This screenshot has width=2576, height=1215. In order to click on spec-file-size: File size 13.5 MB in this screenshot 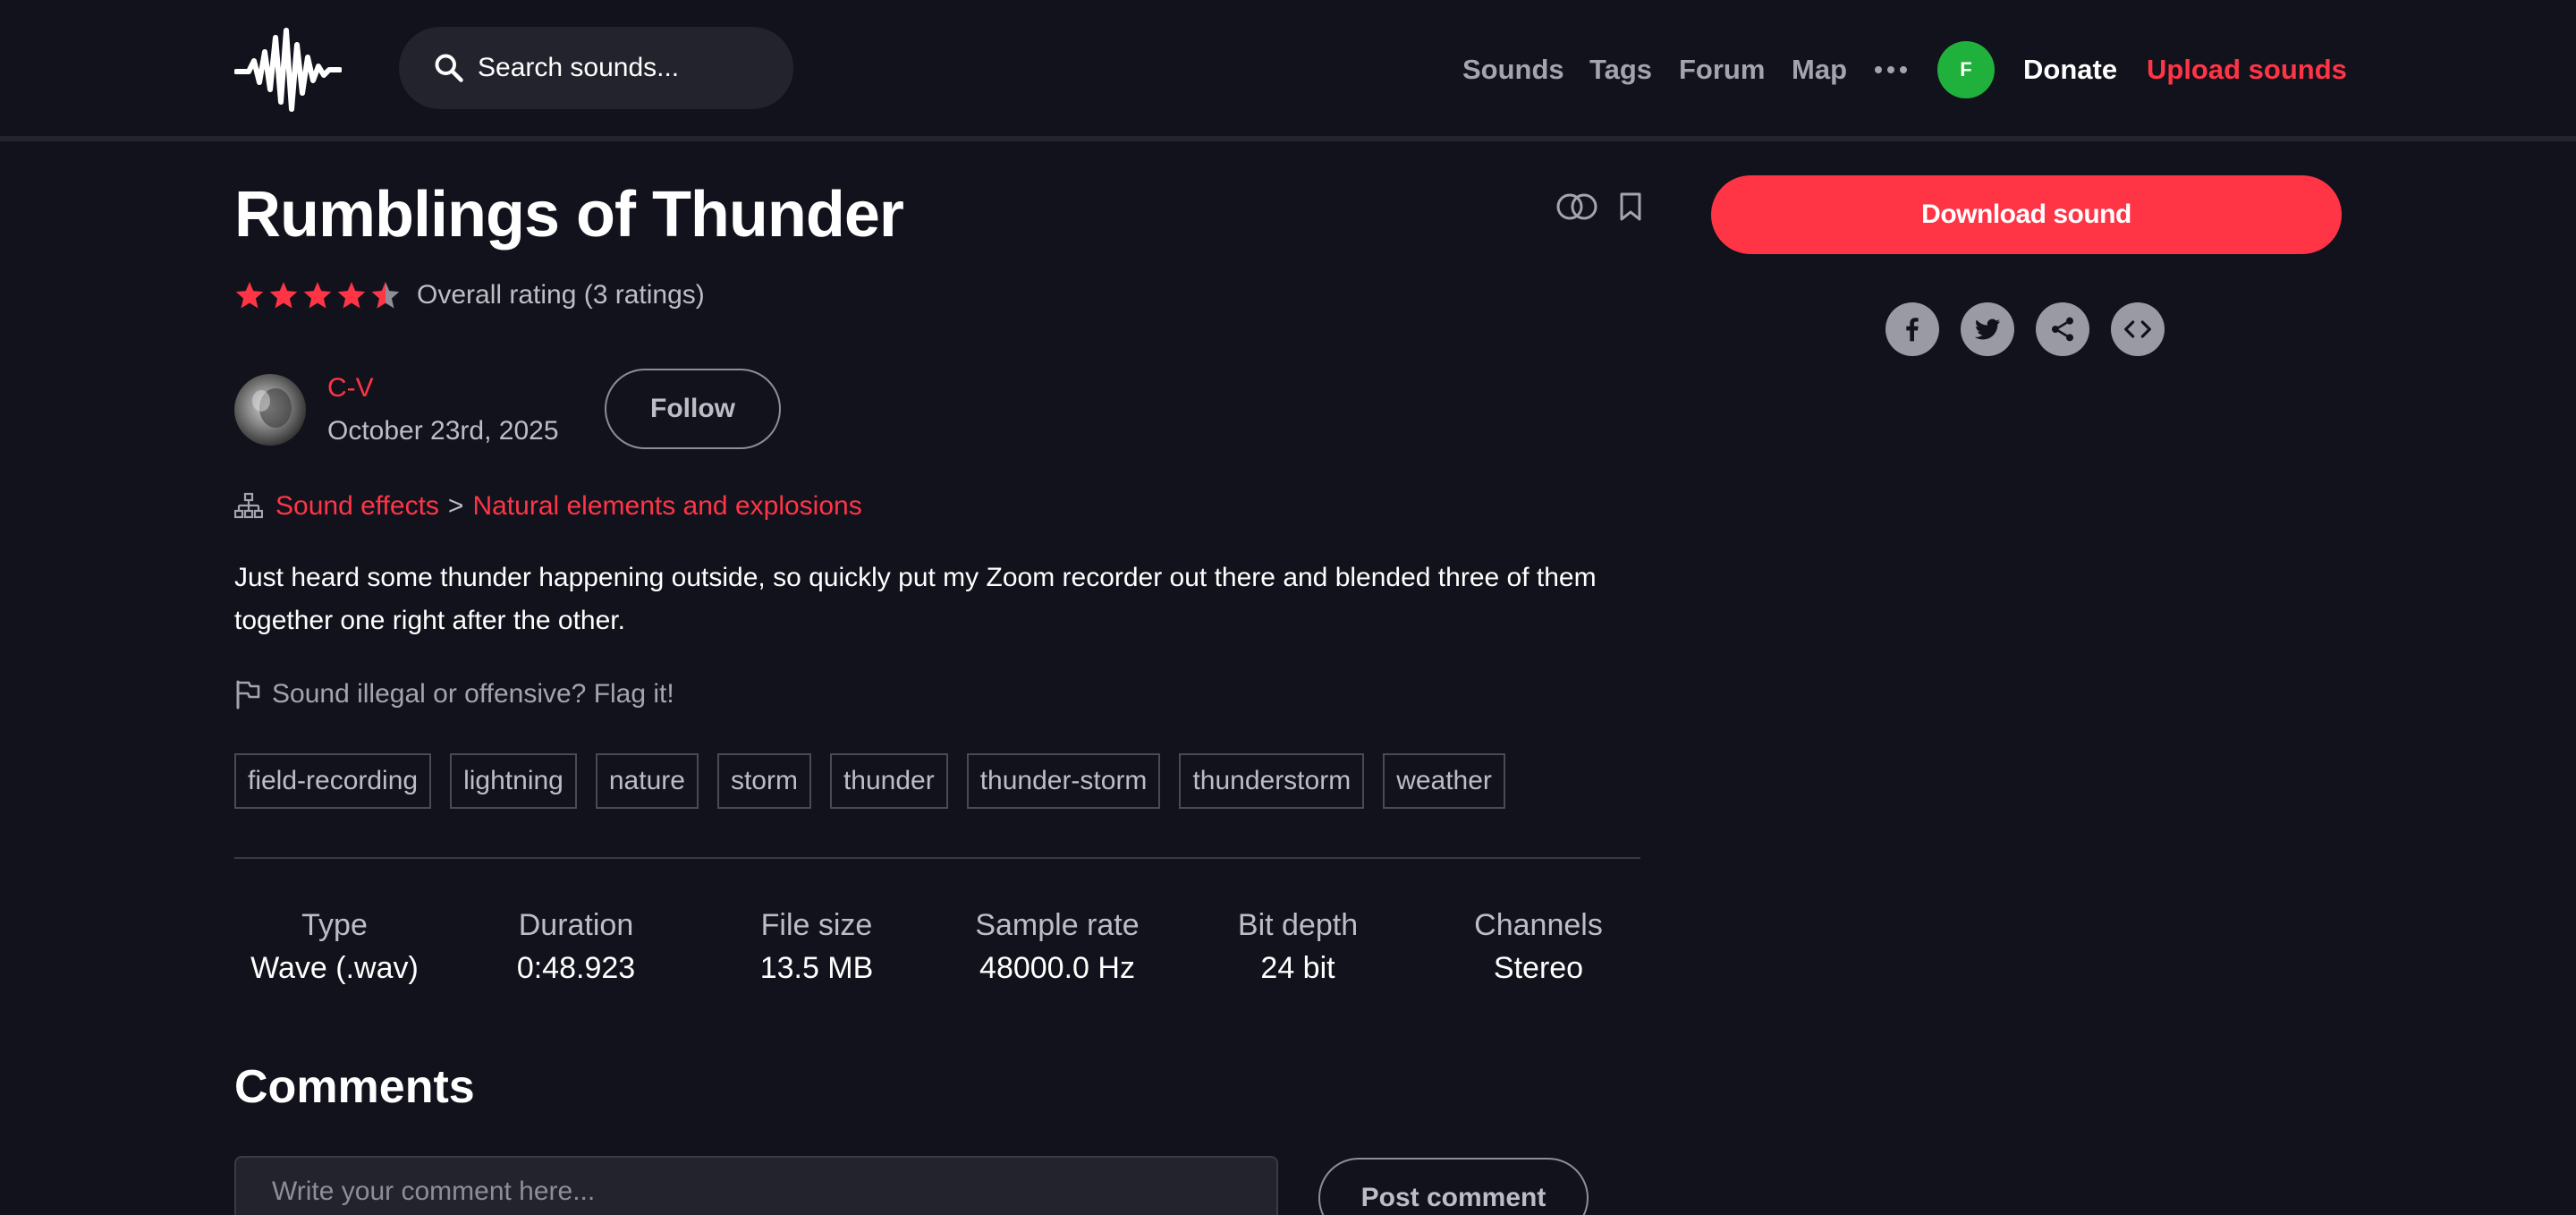, I will do `click(817, 947)`.